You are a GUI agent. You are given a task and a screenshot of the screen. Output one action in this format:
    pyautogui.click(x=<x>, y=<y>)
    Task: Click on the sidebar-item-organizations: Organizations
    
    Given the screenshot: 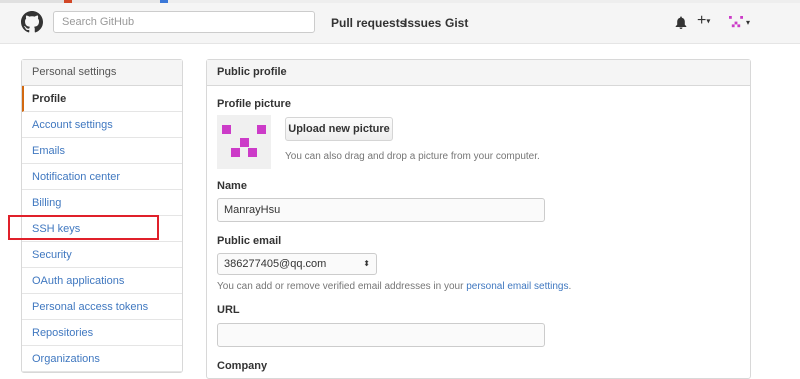 What is the action you would take?
    pyautogui.click(x=102, y=359)
    